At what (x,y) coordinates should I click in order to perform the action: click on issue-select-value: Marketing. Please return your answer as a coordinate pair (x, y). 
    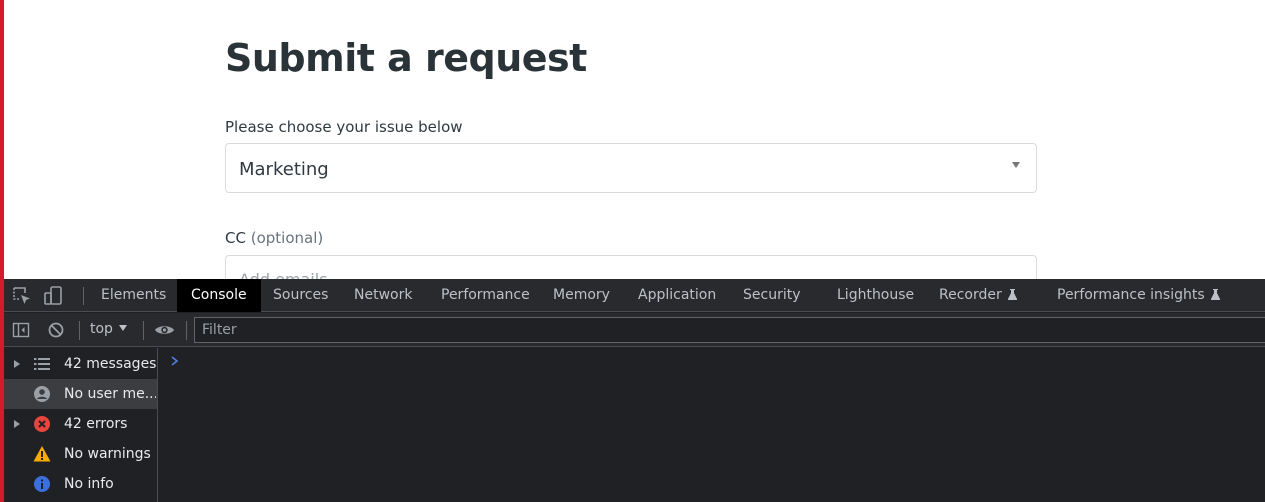
    Looking at the image, I should click on (284, 169).